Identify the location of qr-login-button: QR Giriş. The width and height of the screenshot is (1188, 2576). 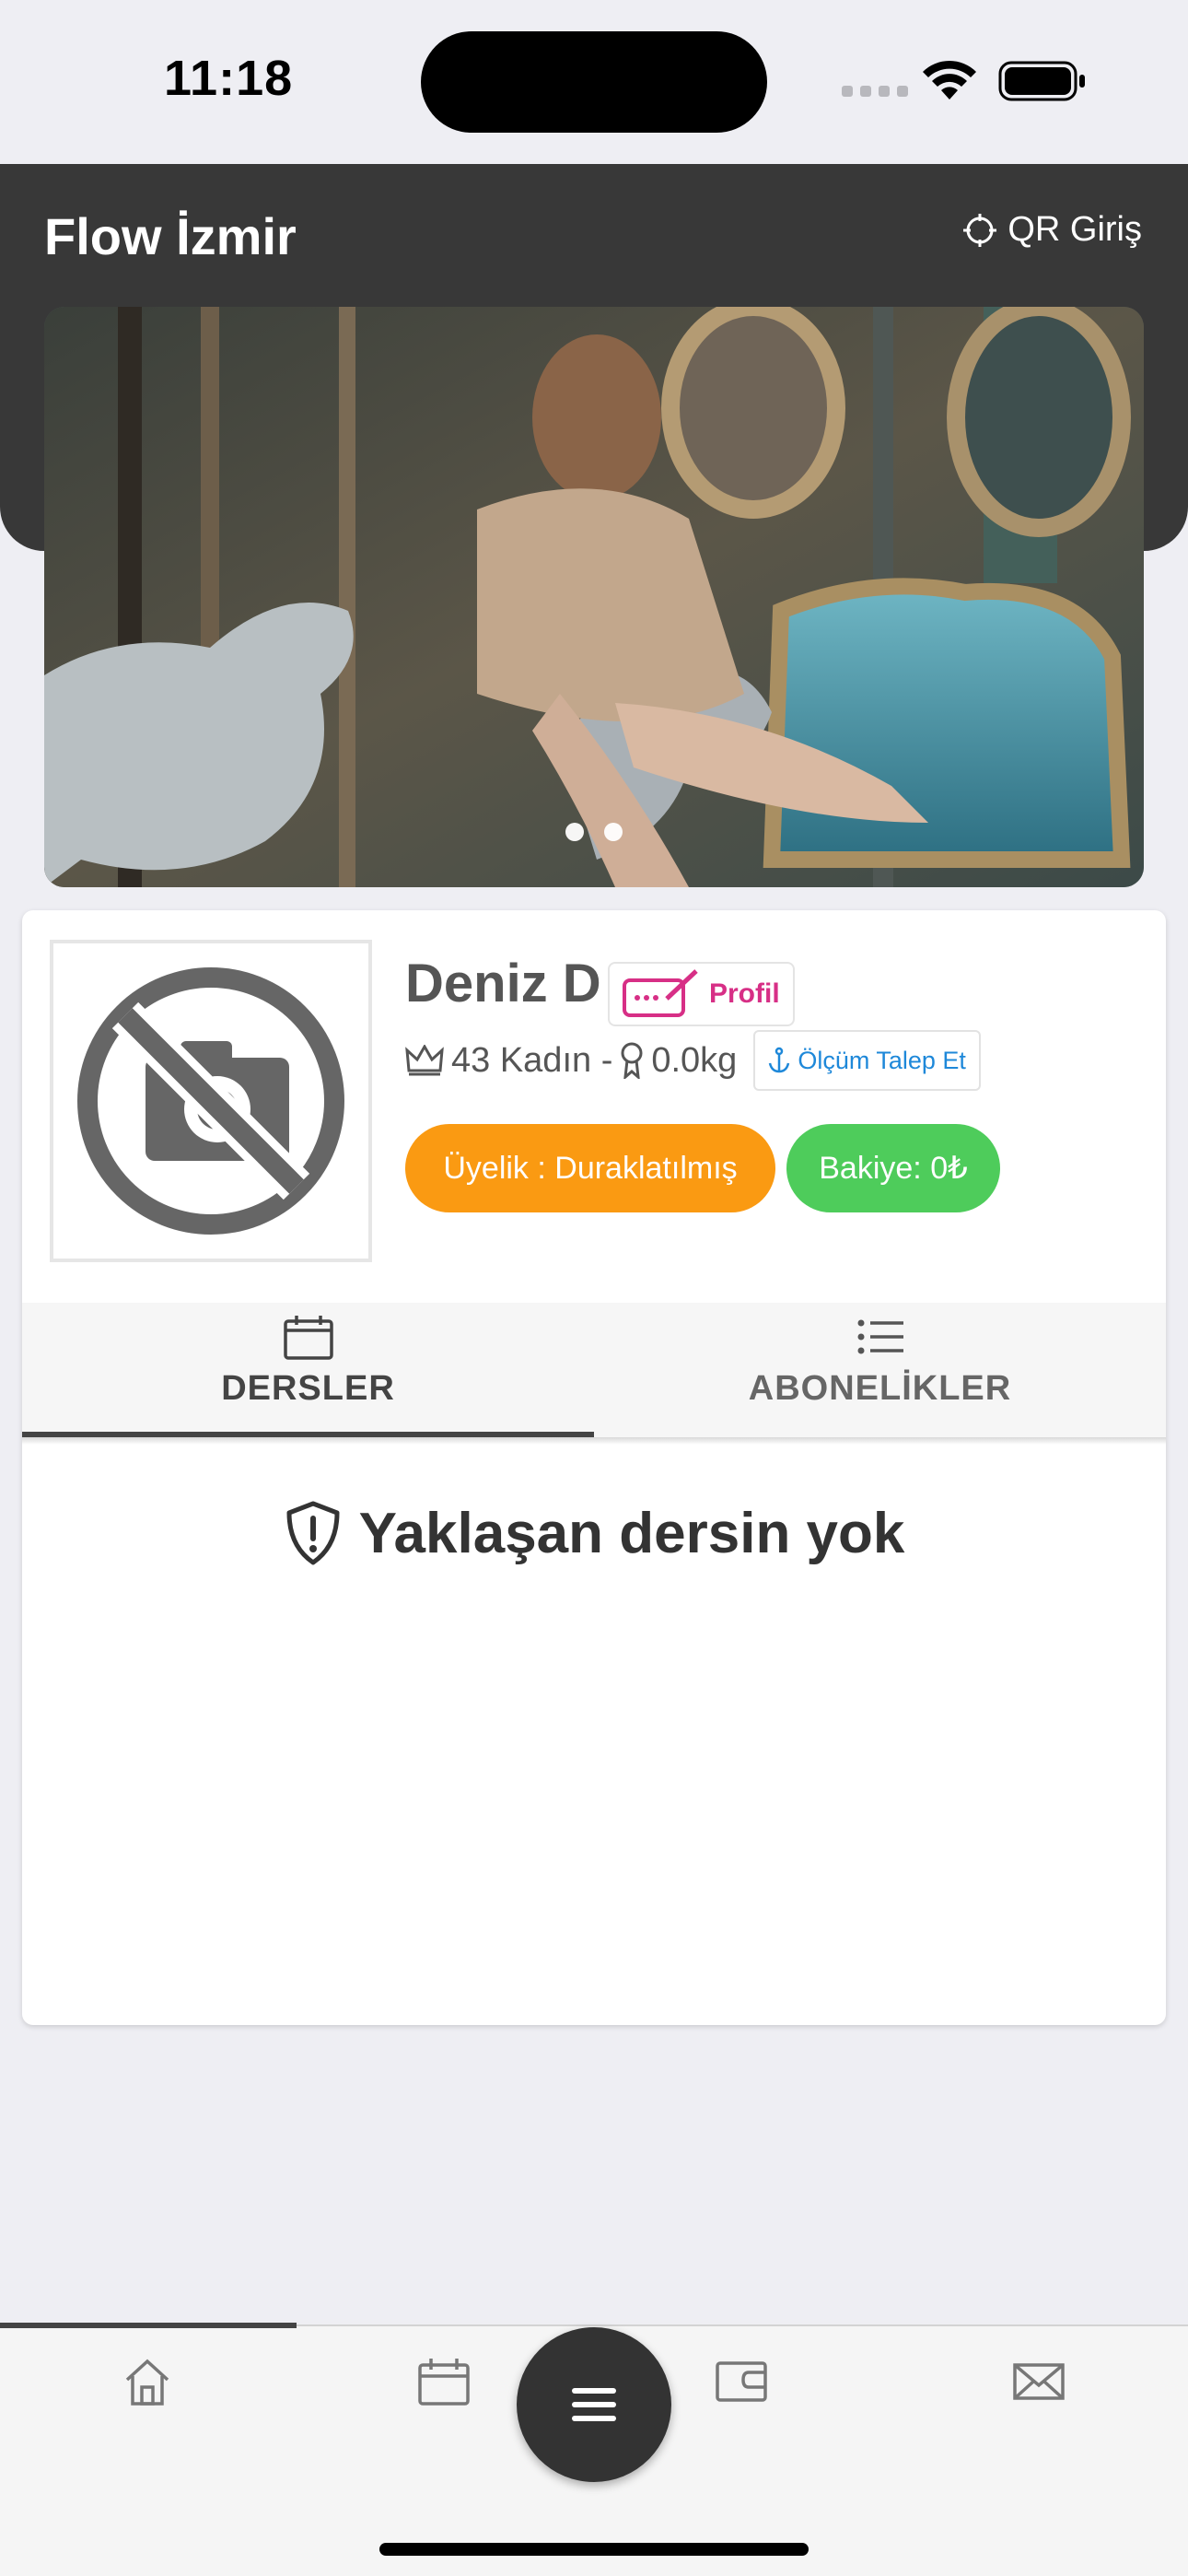
(1051, 230).